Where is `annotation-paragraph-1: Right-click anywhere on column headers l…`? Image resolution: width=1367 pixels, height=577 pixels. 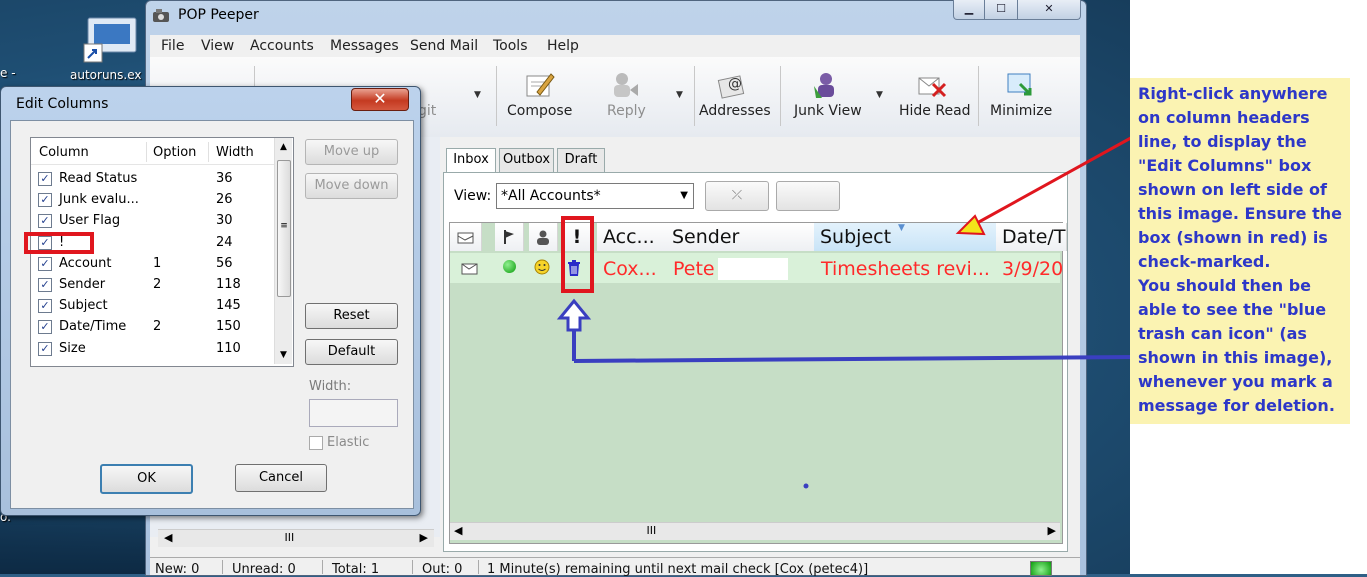 annotation-paragraph-1: Right-click anywhere on column headers l… is located at coordinates (1240, 177).